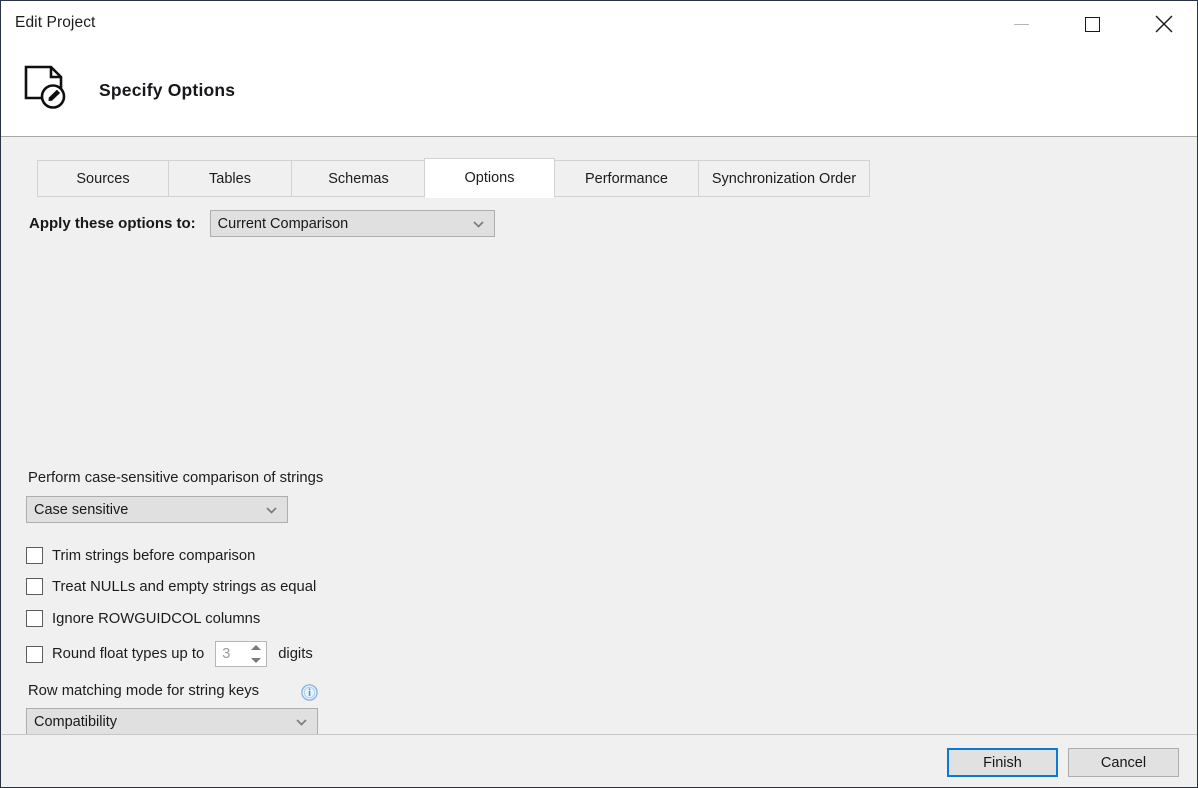 The height and width of the screenshot is (788, 1198). I want to click on checkbox-row-ignore-rowguidcol: Ignore ROWGUIDCOL columns, so click(143, 618).